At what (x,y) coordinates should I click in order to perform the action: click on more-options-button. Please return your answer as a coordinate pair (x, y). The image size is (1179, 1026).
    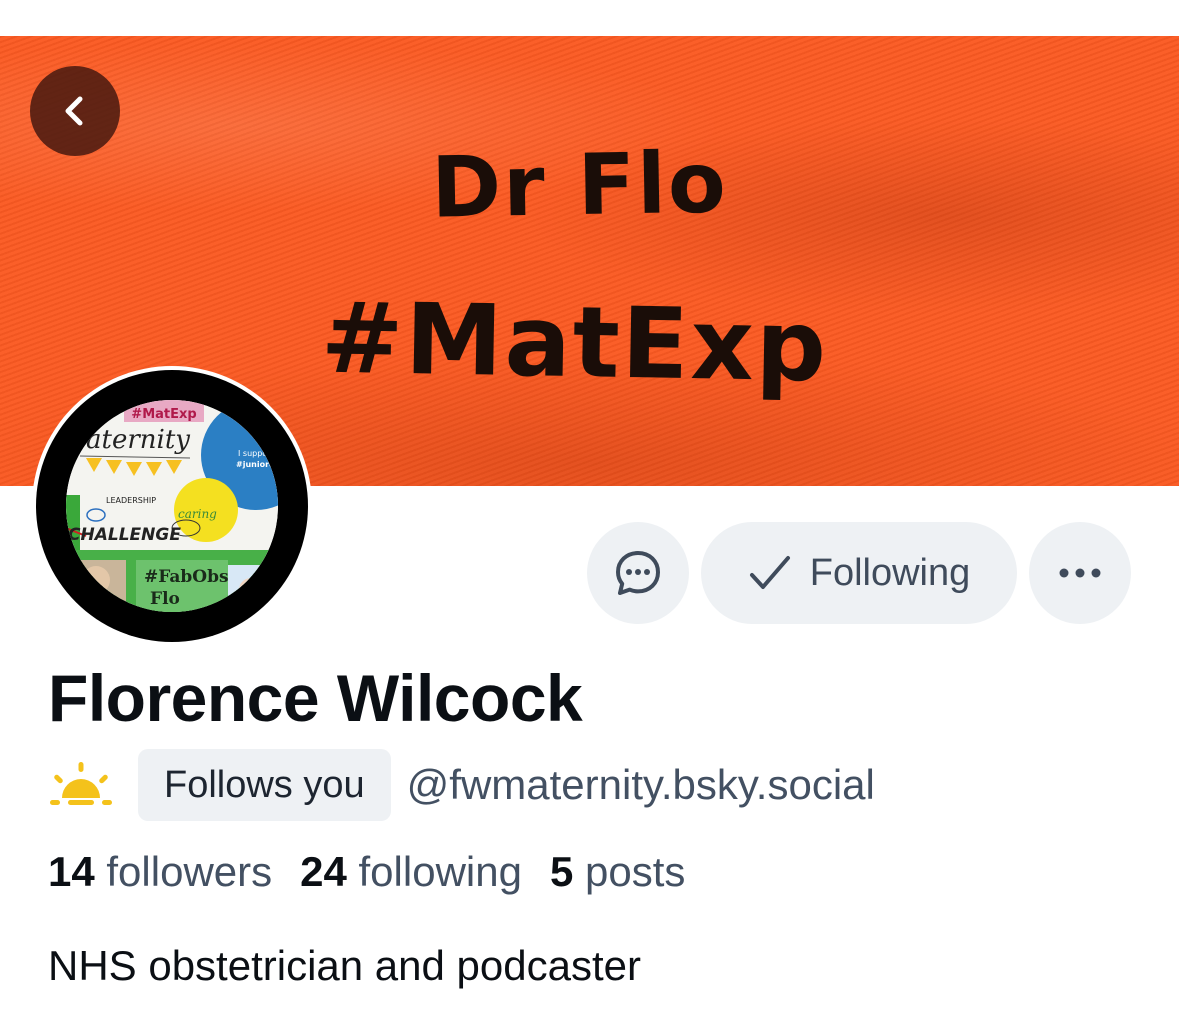
    Looking at the image, I should click on (1080, 573).